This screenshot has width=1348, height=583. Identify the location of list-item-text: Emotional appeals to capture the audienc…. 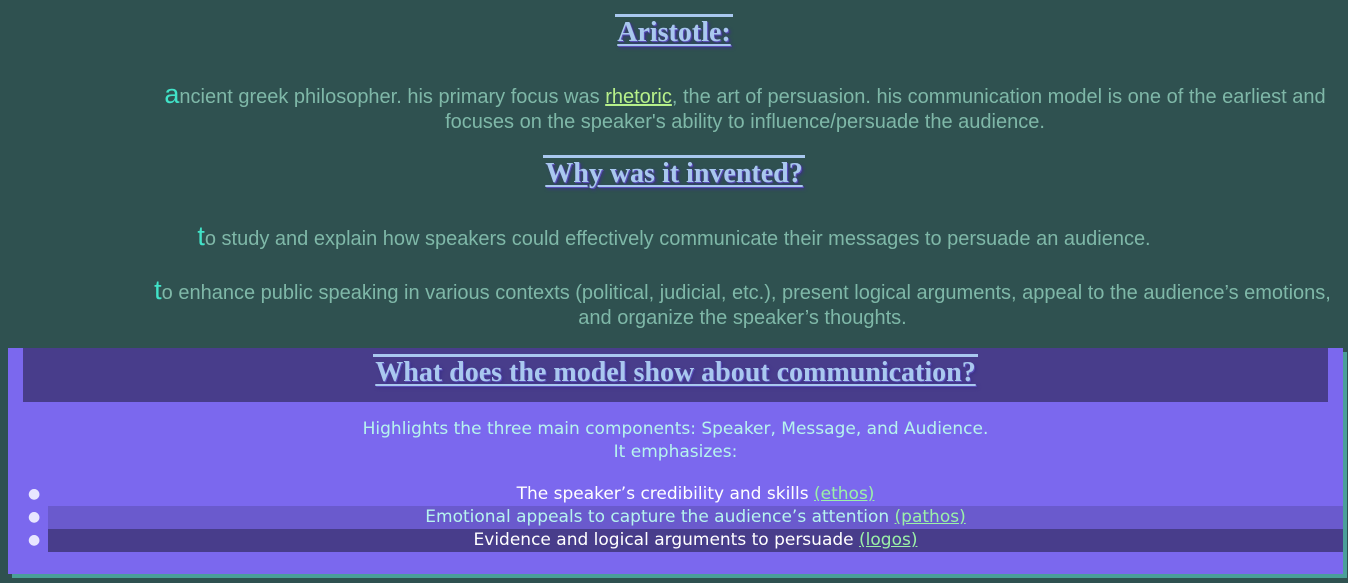
(660, 517).